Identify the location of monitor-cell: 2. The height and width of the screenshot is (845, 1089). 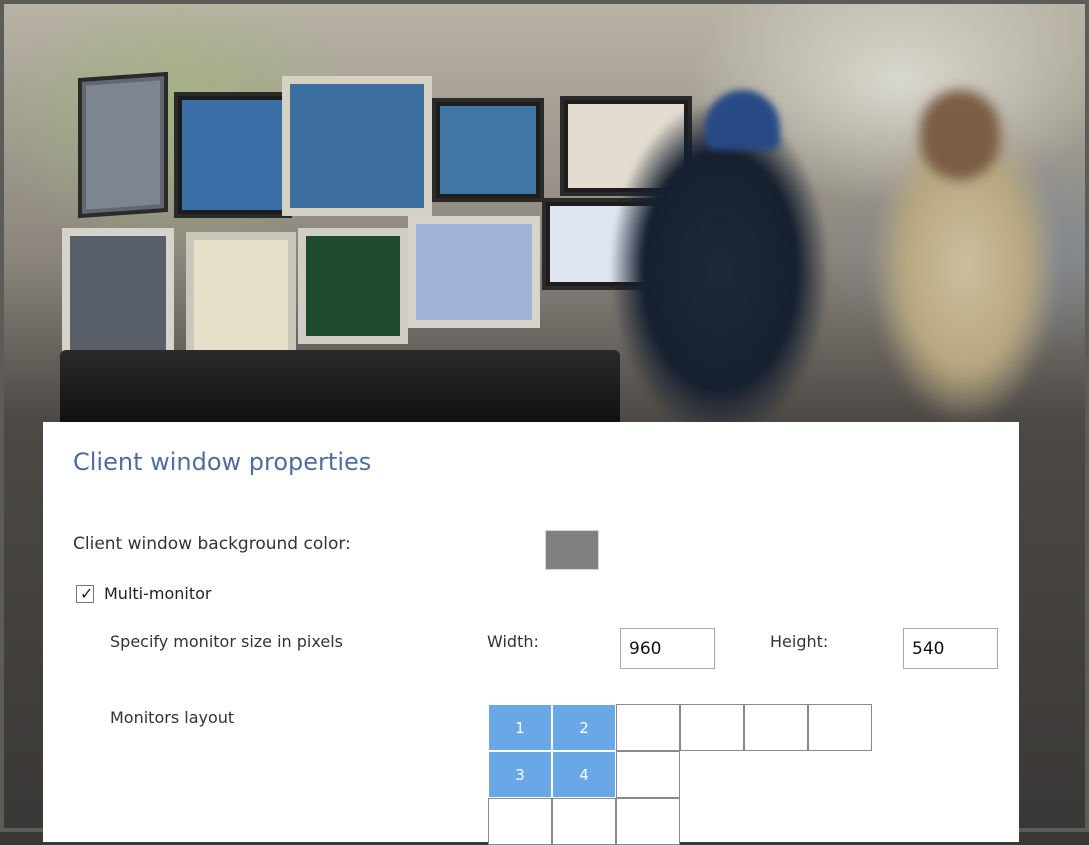
(584, 727).